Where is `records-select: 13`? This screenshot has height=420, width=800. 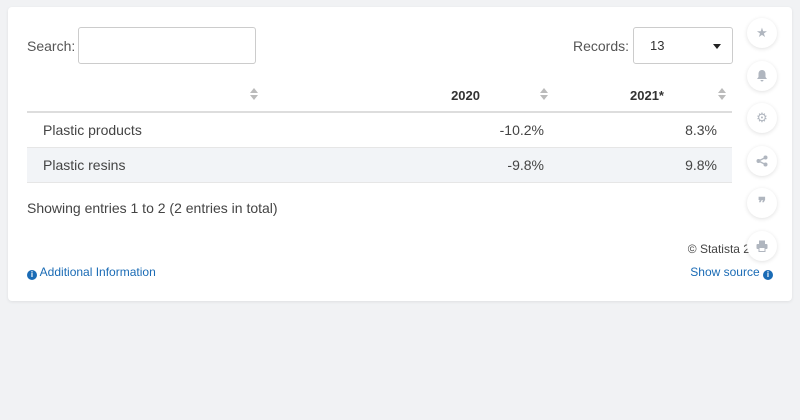 records-select: 13 is located at coordinates (683, 45).